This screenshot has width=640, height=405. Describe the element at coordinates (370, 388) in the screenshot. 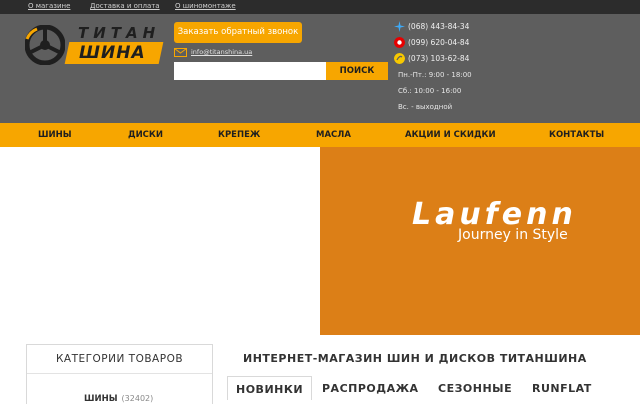

I see `tab-sale: РАСПРОДАЖА` at that location.